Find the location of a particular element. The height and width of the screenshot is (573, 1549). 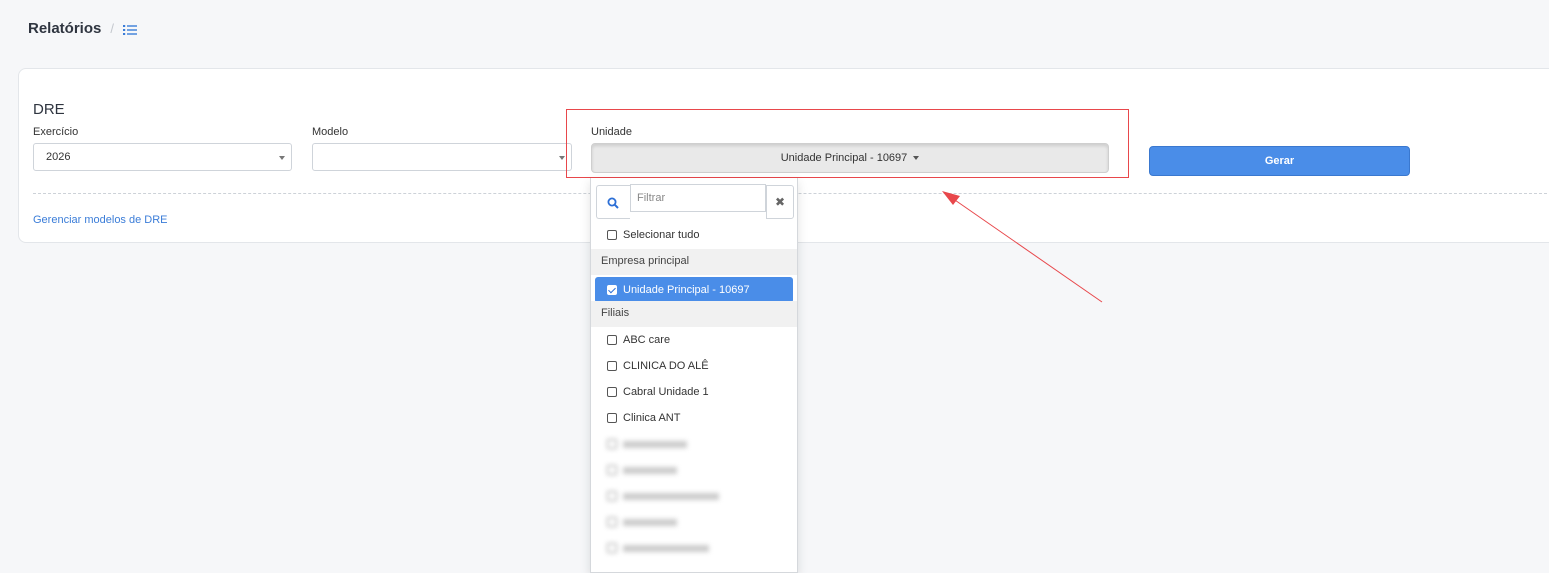

option-clinica-do-ale: CLINICA DO ALÊ is located at coordinates (694, 366).